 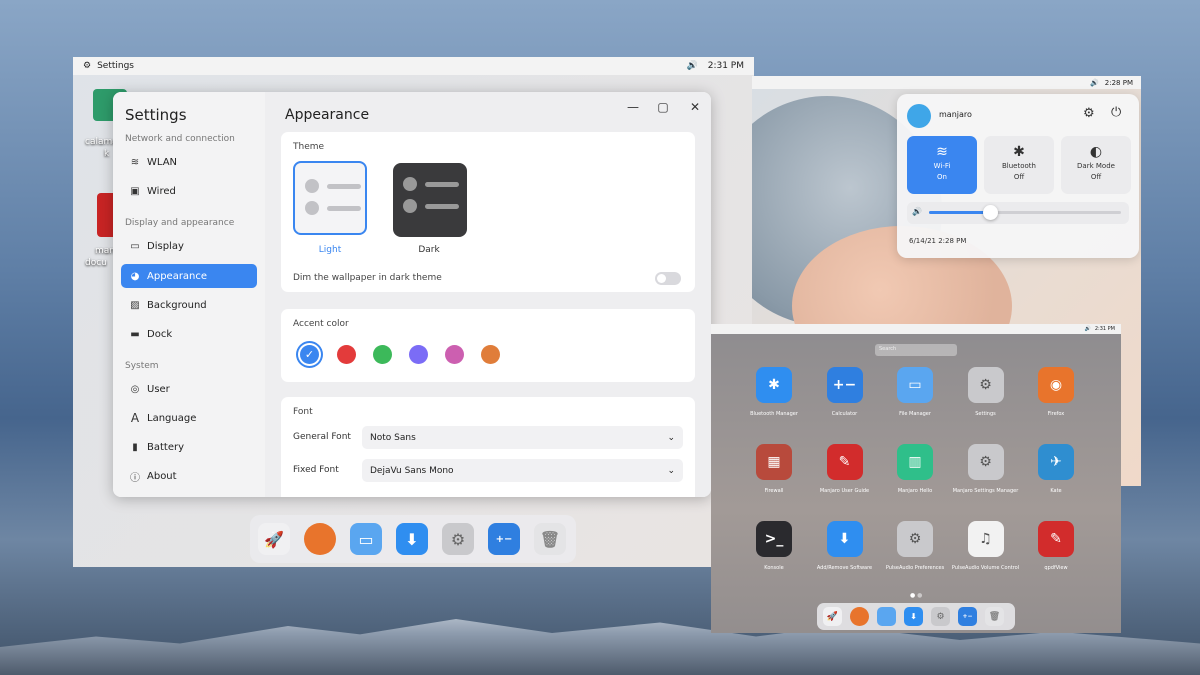 I want to click on sidebar-item-wired: ▣ Wired, so click(x=189, y=191).